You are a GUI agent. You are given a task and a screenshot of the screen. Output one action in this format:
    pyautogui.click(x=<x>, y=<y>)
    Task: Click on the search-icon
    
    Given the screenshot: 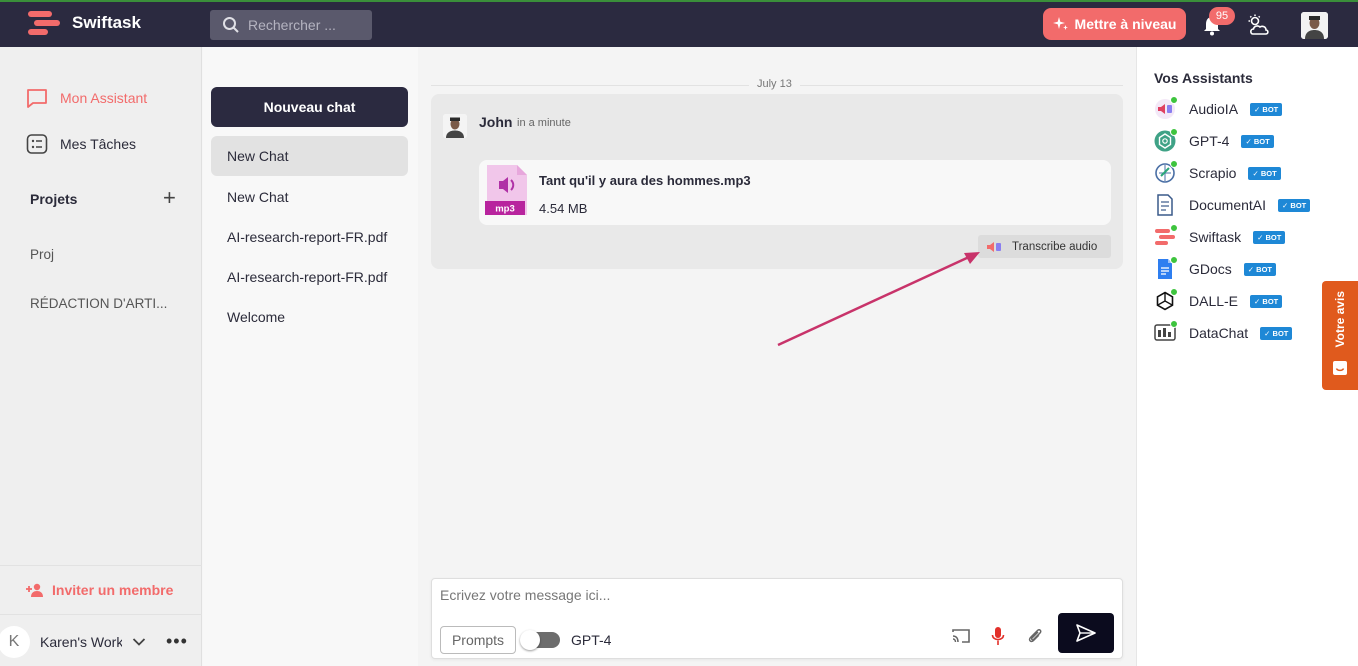 What is the action you would take?
    pyautogui.click(x=231, y=25)
    